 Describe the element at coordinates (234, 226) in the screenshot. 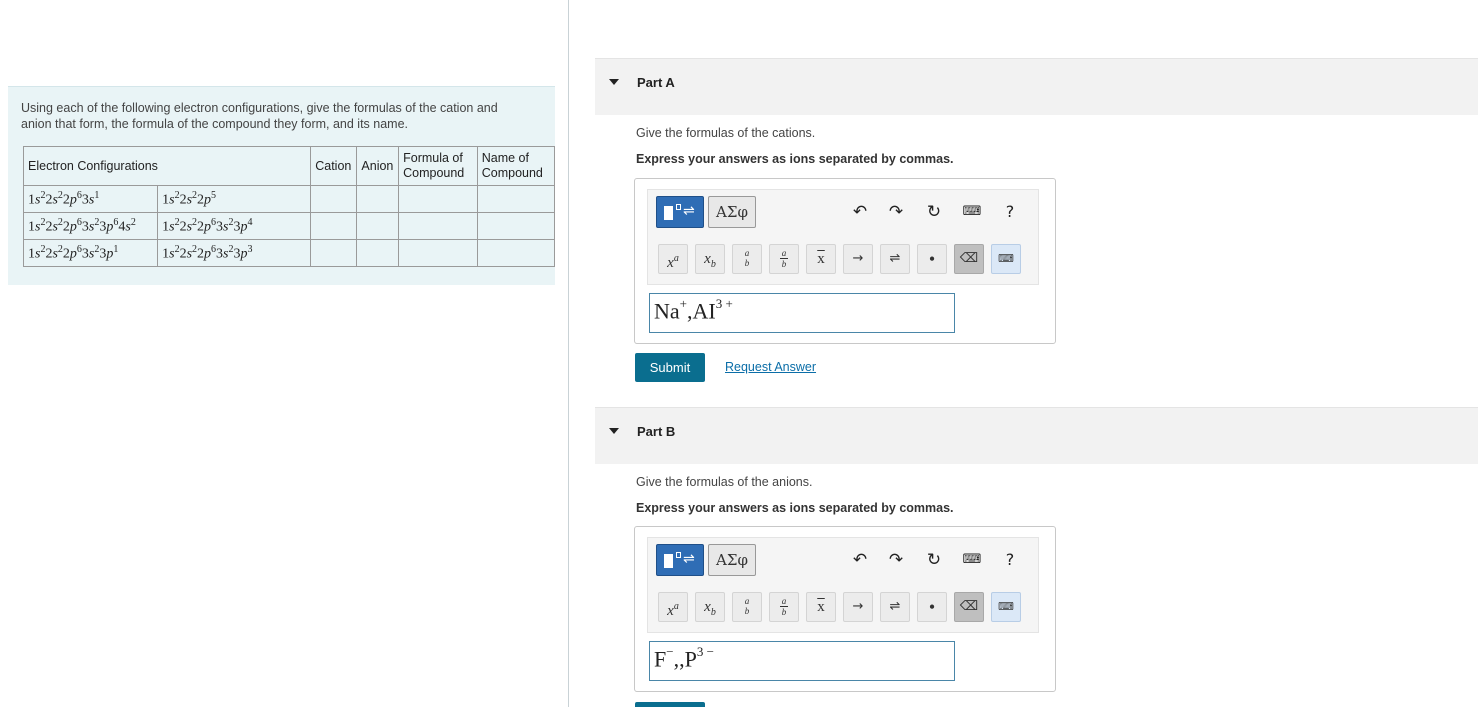

I see `config-cell: 1s22s22p63s23p4` at that location.